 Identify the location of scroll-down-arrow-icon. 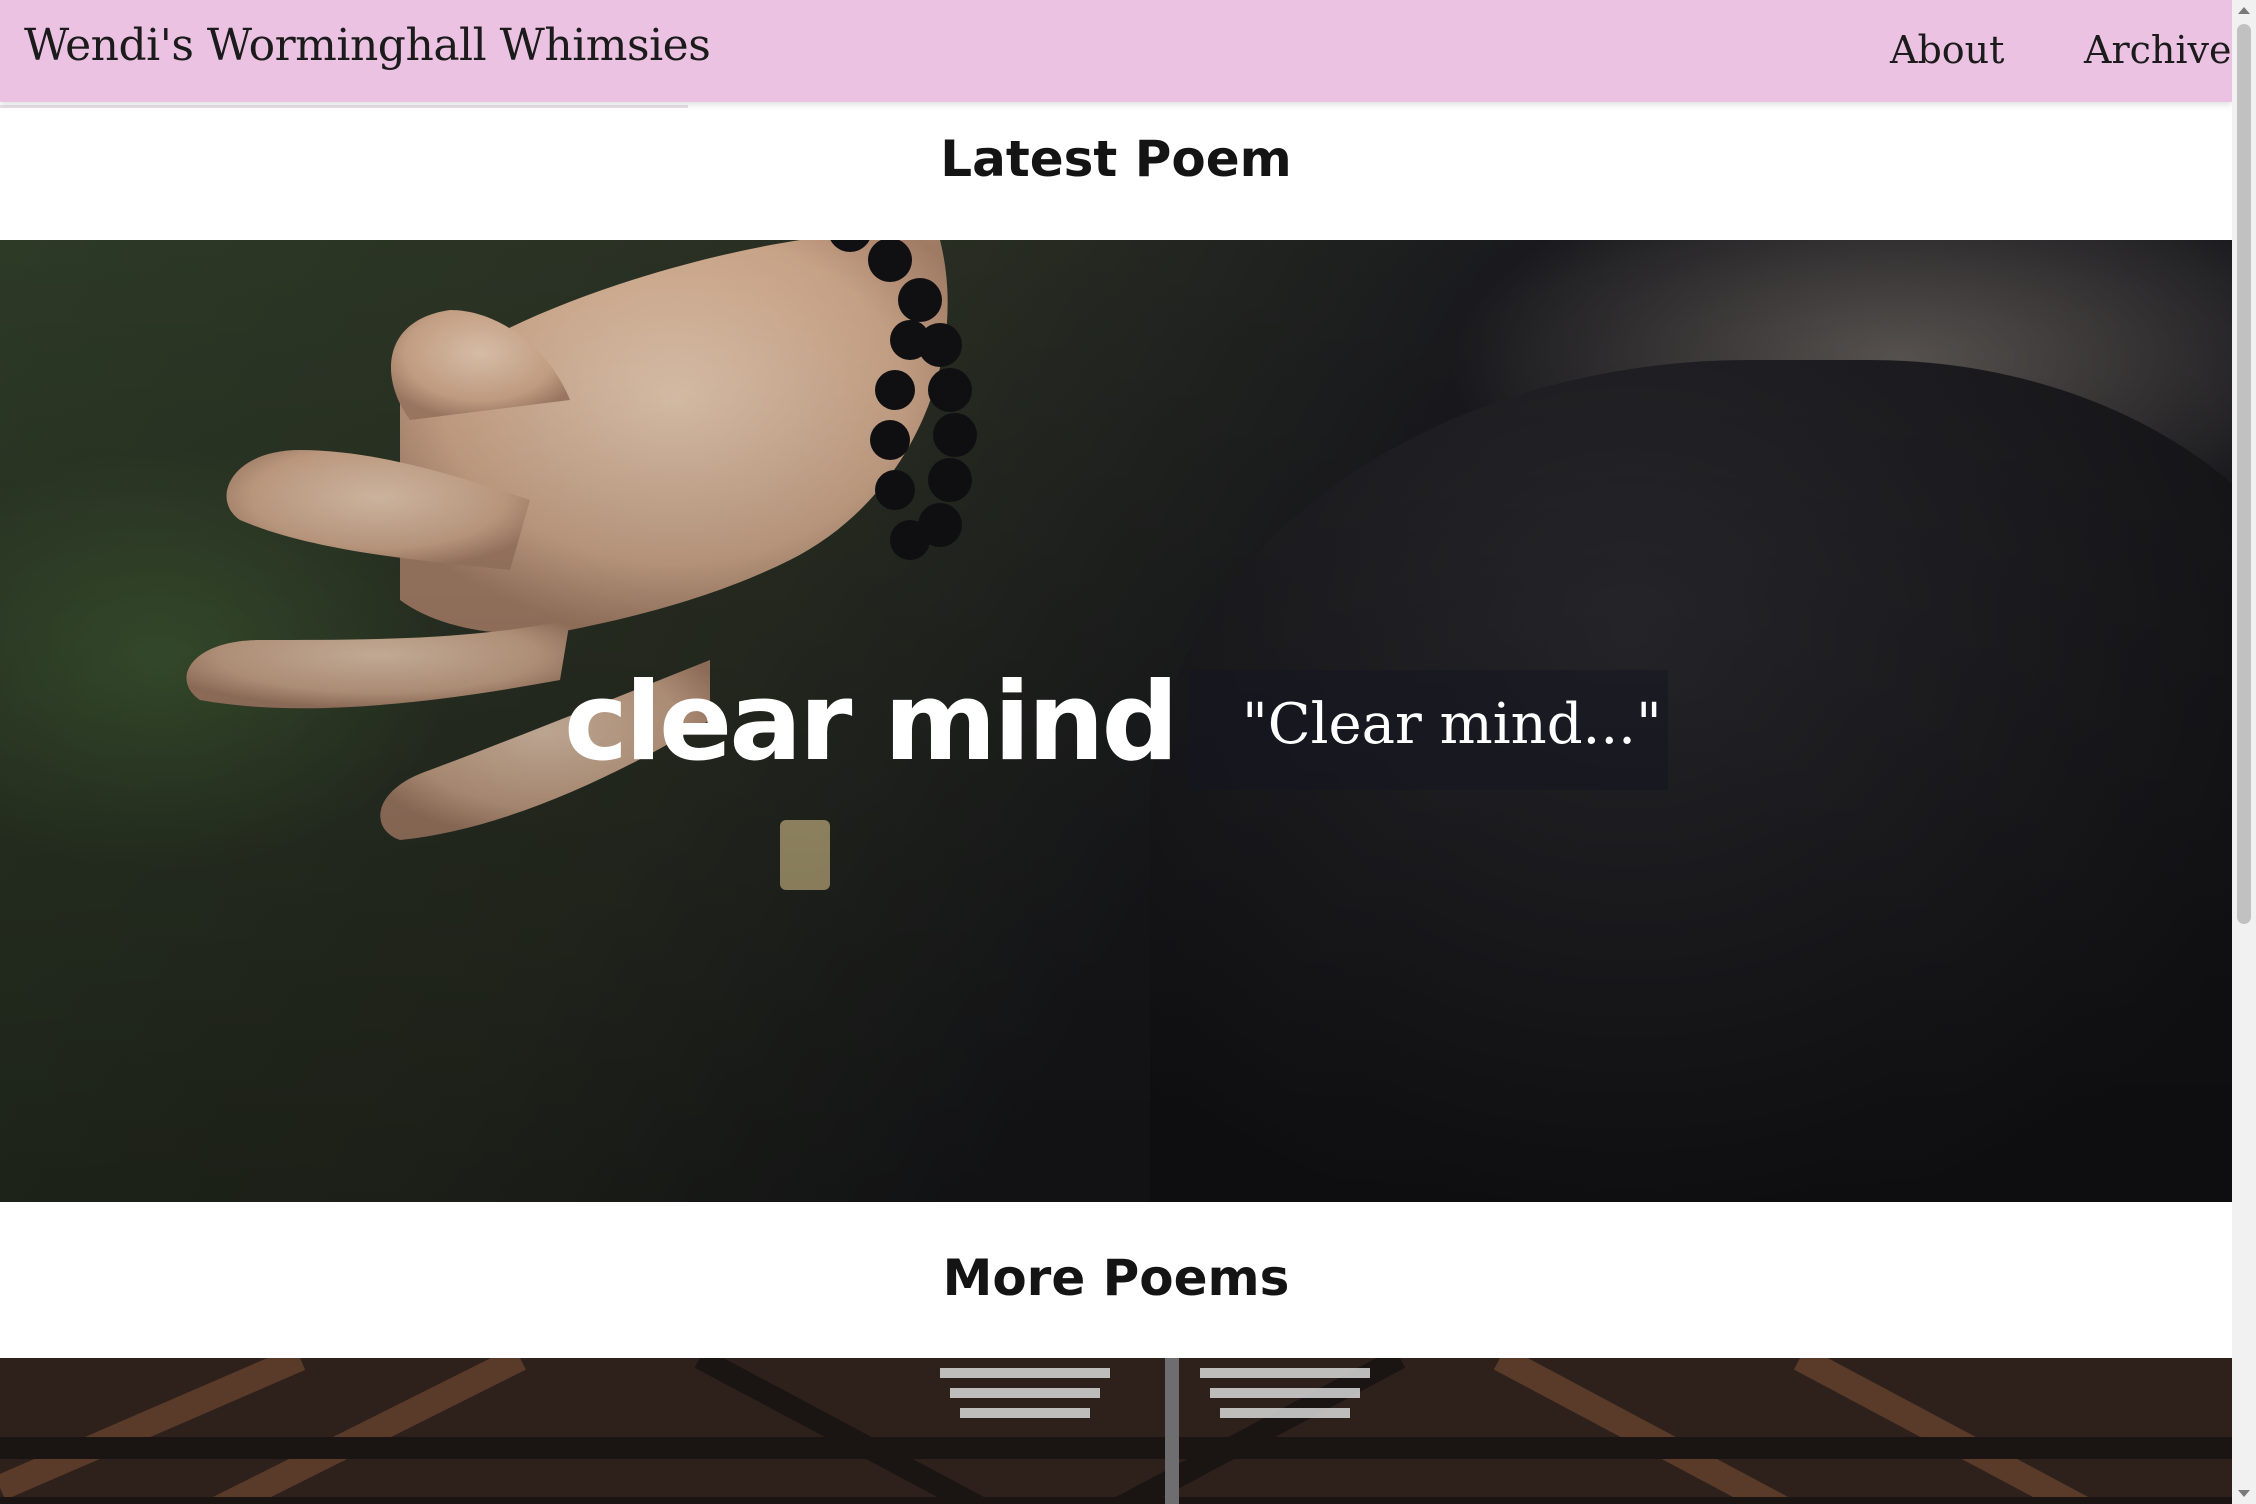
(2244, 1493).